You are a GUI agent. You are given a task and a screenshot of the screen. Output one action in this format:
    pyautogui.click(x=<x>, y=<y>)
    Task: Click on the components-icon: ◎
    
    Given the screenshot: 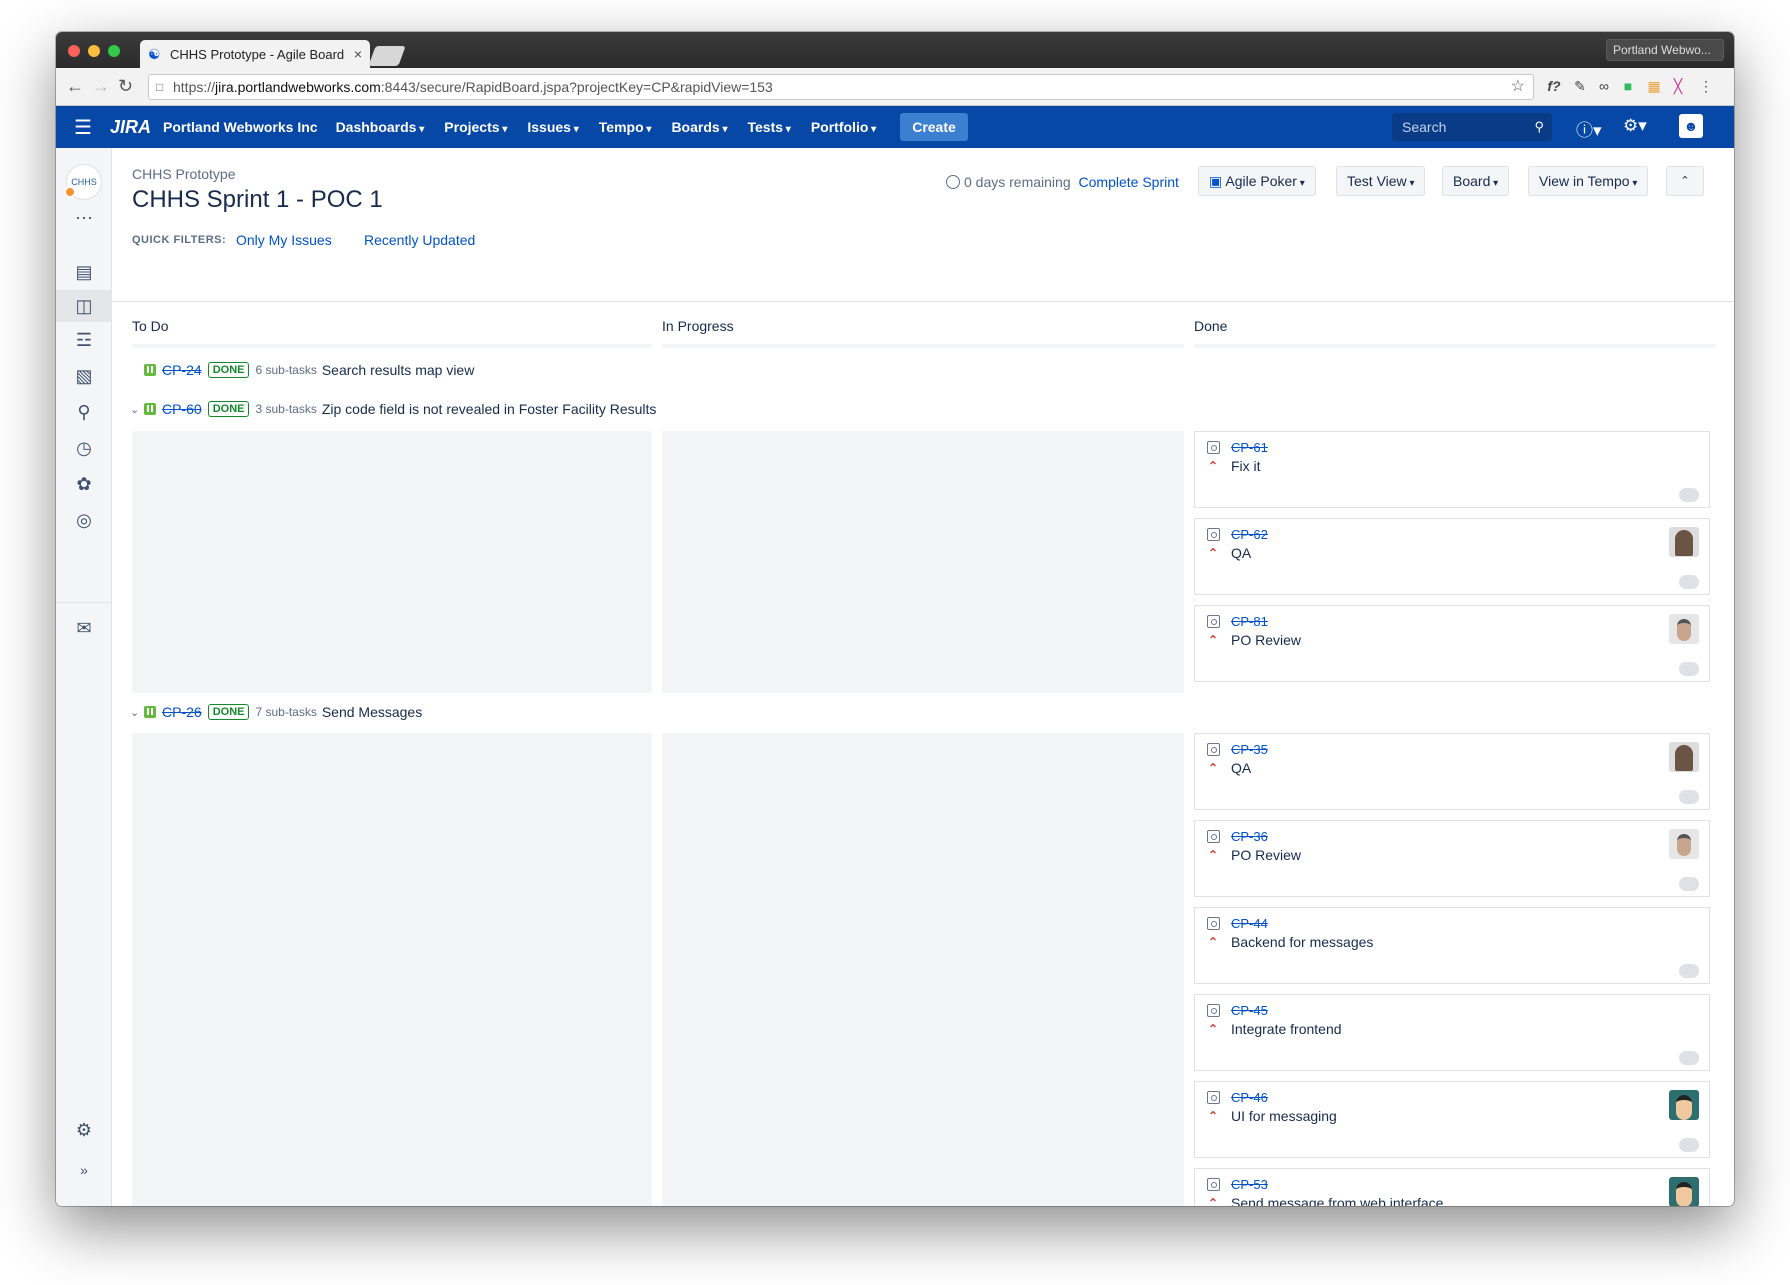 What is the action you would take?
    pyautogui.click(x=84, y=520)
    